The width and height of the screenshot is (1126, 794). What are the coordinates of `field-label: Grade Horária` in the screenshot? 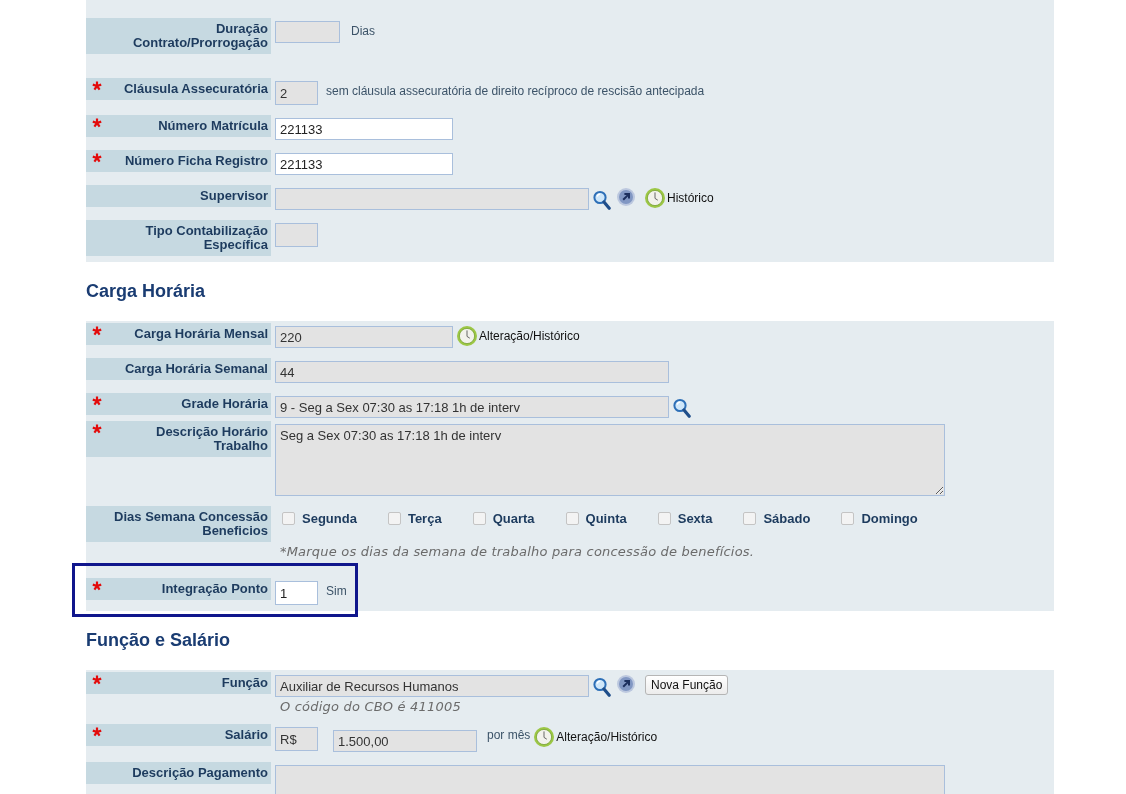 It's located at (224, 404).